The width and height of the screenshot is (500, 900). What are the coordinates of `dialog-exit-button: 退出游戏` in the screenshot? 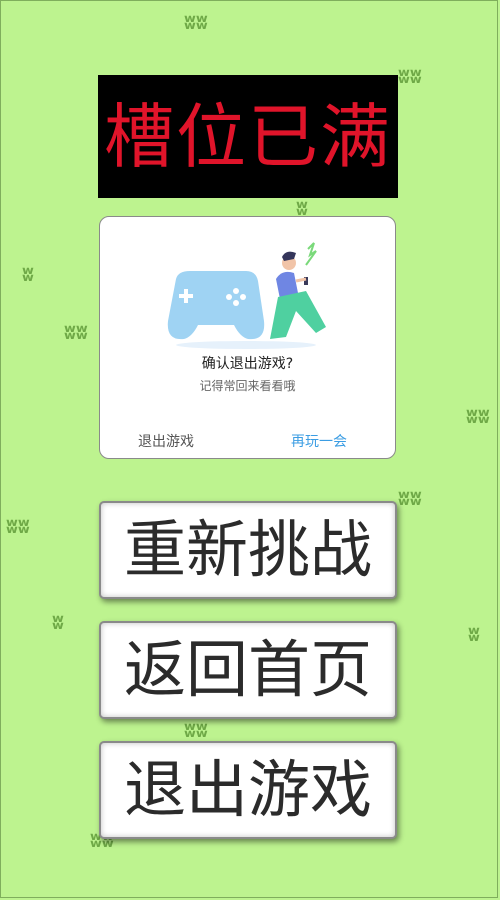 It's located at (166, 441).